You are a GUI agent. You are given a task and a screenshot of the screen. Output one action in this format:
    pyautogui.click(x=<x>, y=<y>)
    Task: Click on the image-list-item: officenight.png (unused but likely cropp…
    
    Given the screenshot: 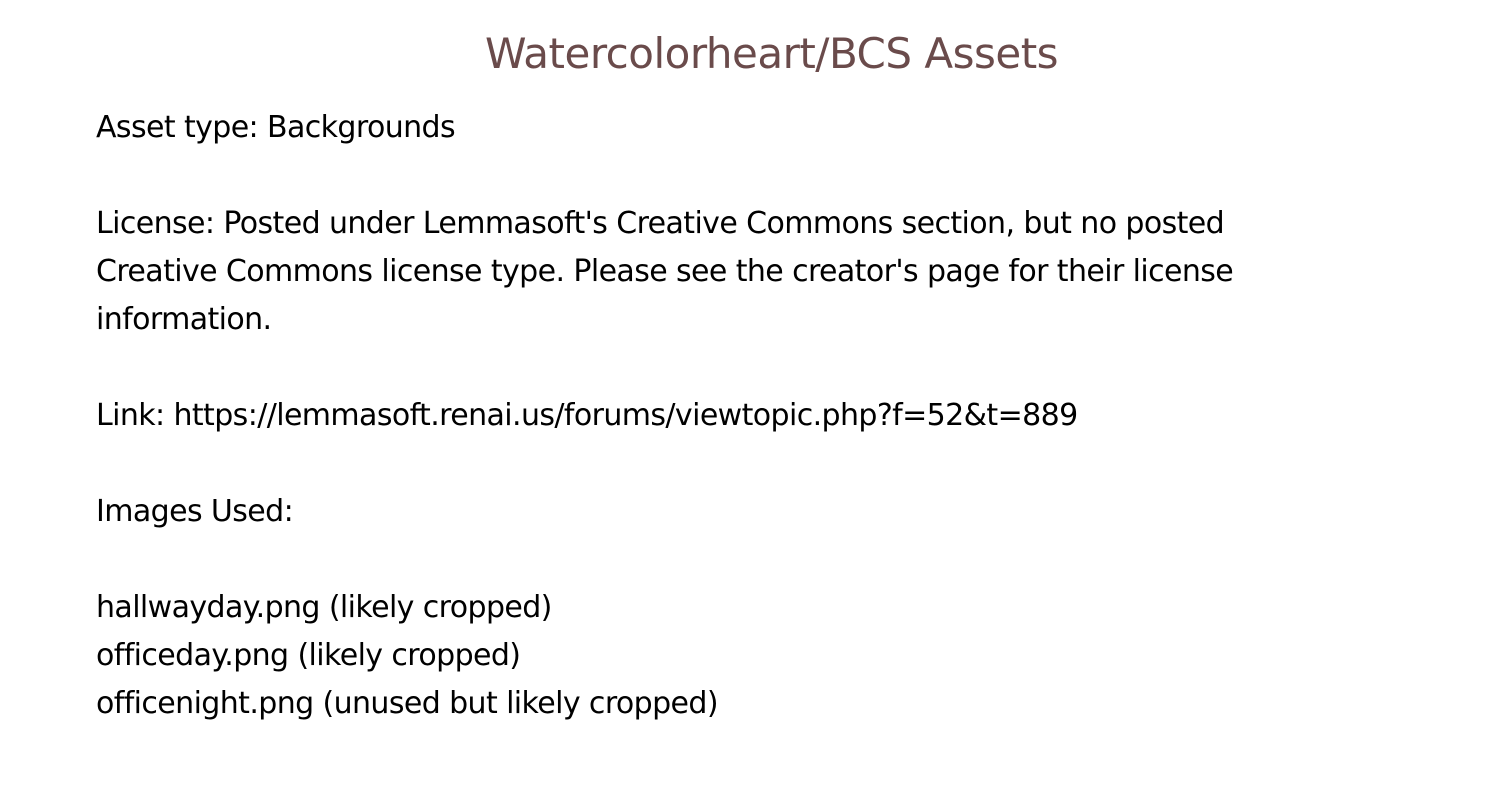 What is the action you would take?
    pyautogui.click(x=407, y=703)
    